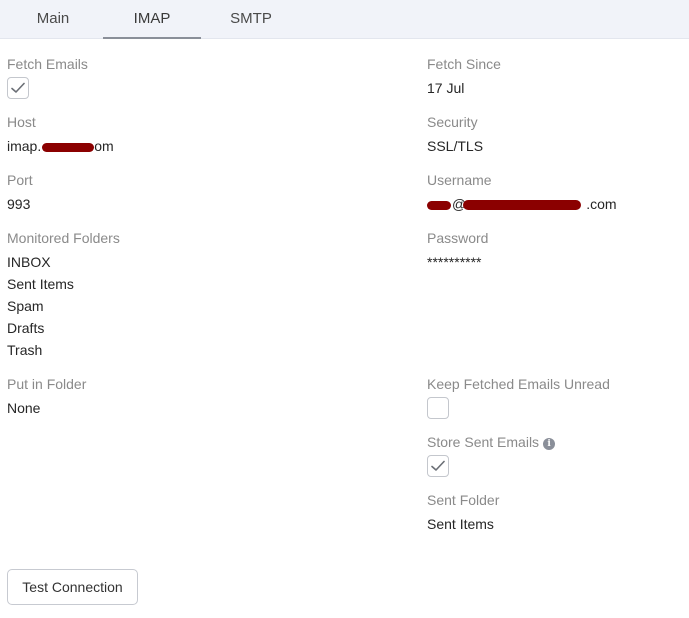 Image resolution: width=689 pixels, height=618 pixels. Describe the element at coordinates (24, 408) in the screenshot. I see `put-in-folder-value: None` at that location.